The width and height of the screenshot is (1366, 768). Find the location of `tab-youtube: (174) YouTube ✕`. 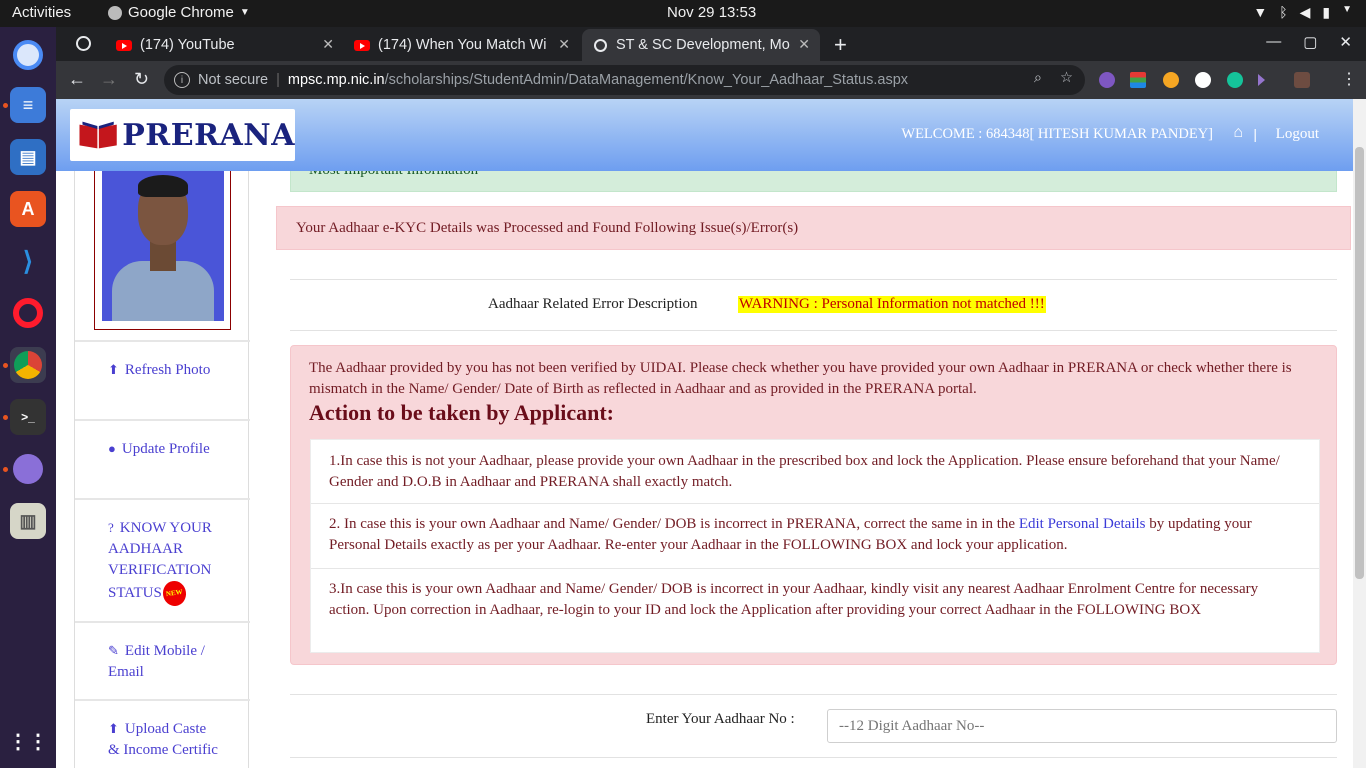

tab-youtube: (174) YouTube ✕ is located at coordinates (225, 45).